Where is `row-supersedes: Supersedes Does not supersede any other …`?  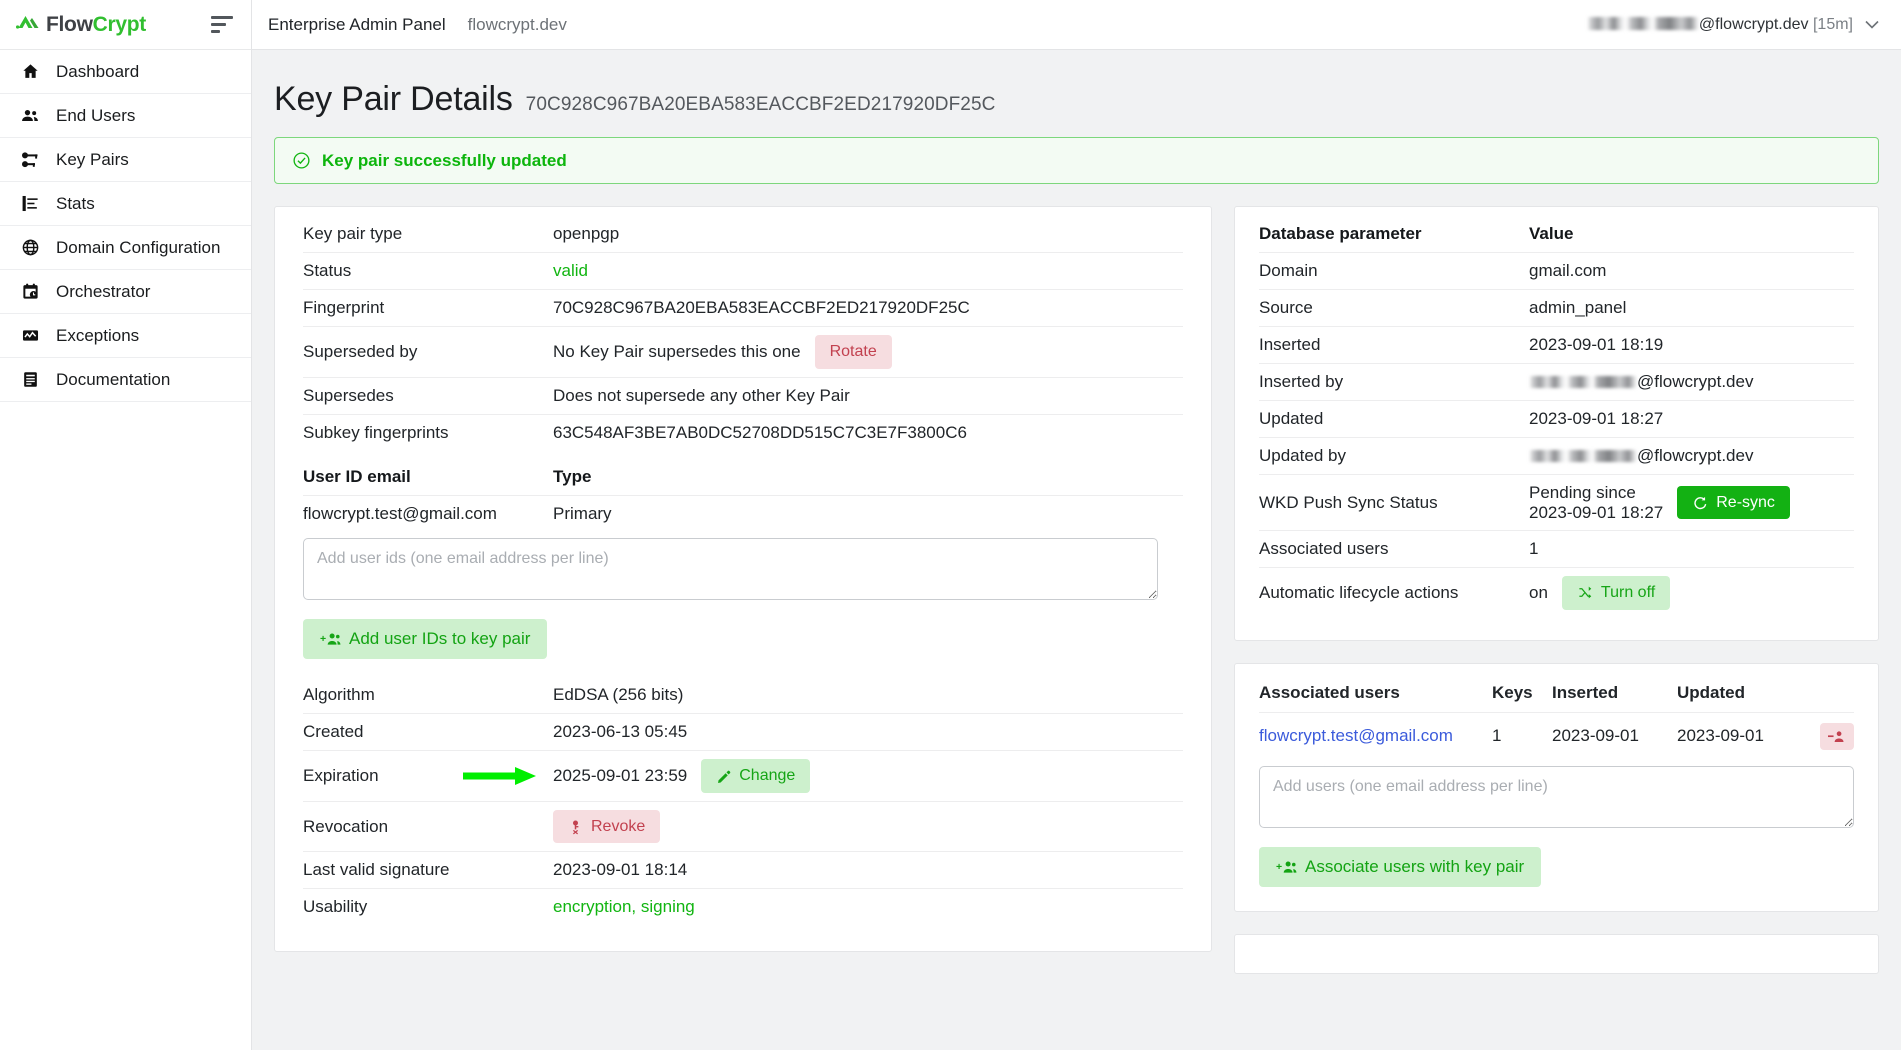 row-supersedes: Supersedes Does not supersede any other … is located at coordinates (743, 396).